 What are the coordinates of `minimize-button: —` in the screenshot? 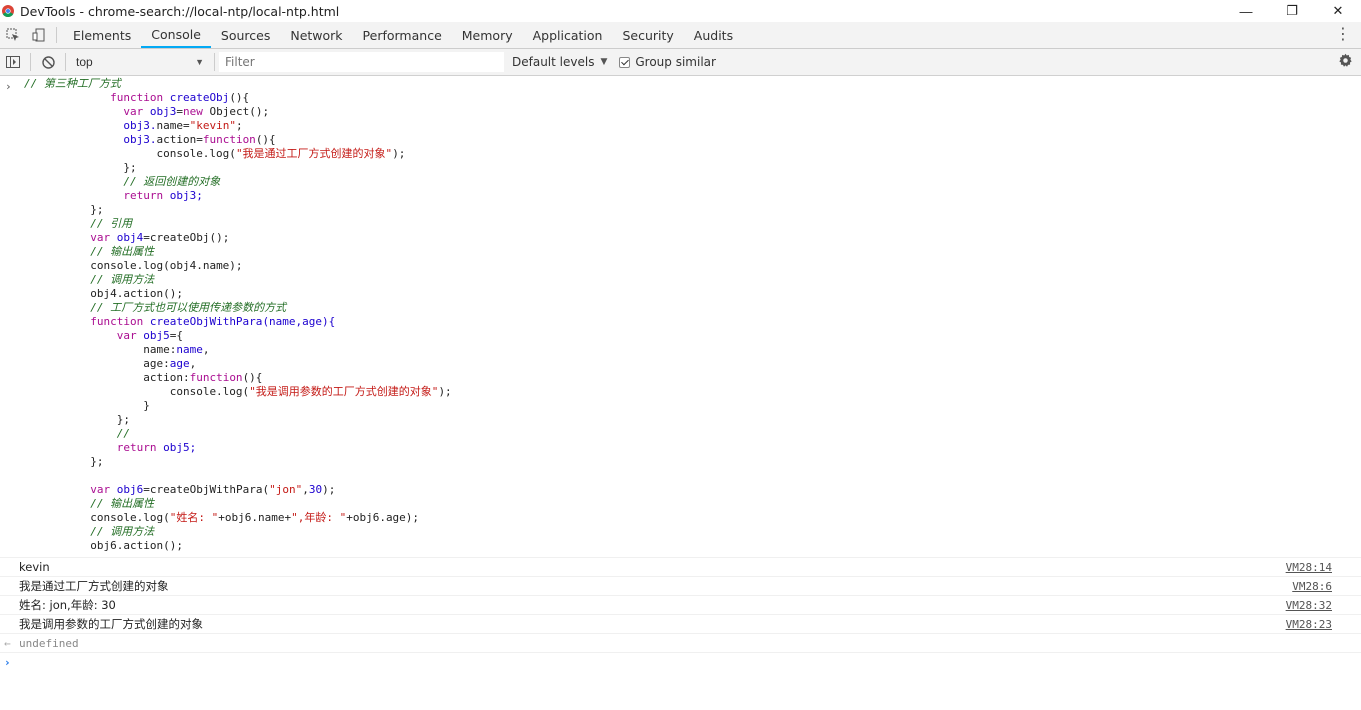 It's located at (1246, 11).